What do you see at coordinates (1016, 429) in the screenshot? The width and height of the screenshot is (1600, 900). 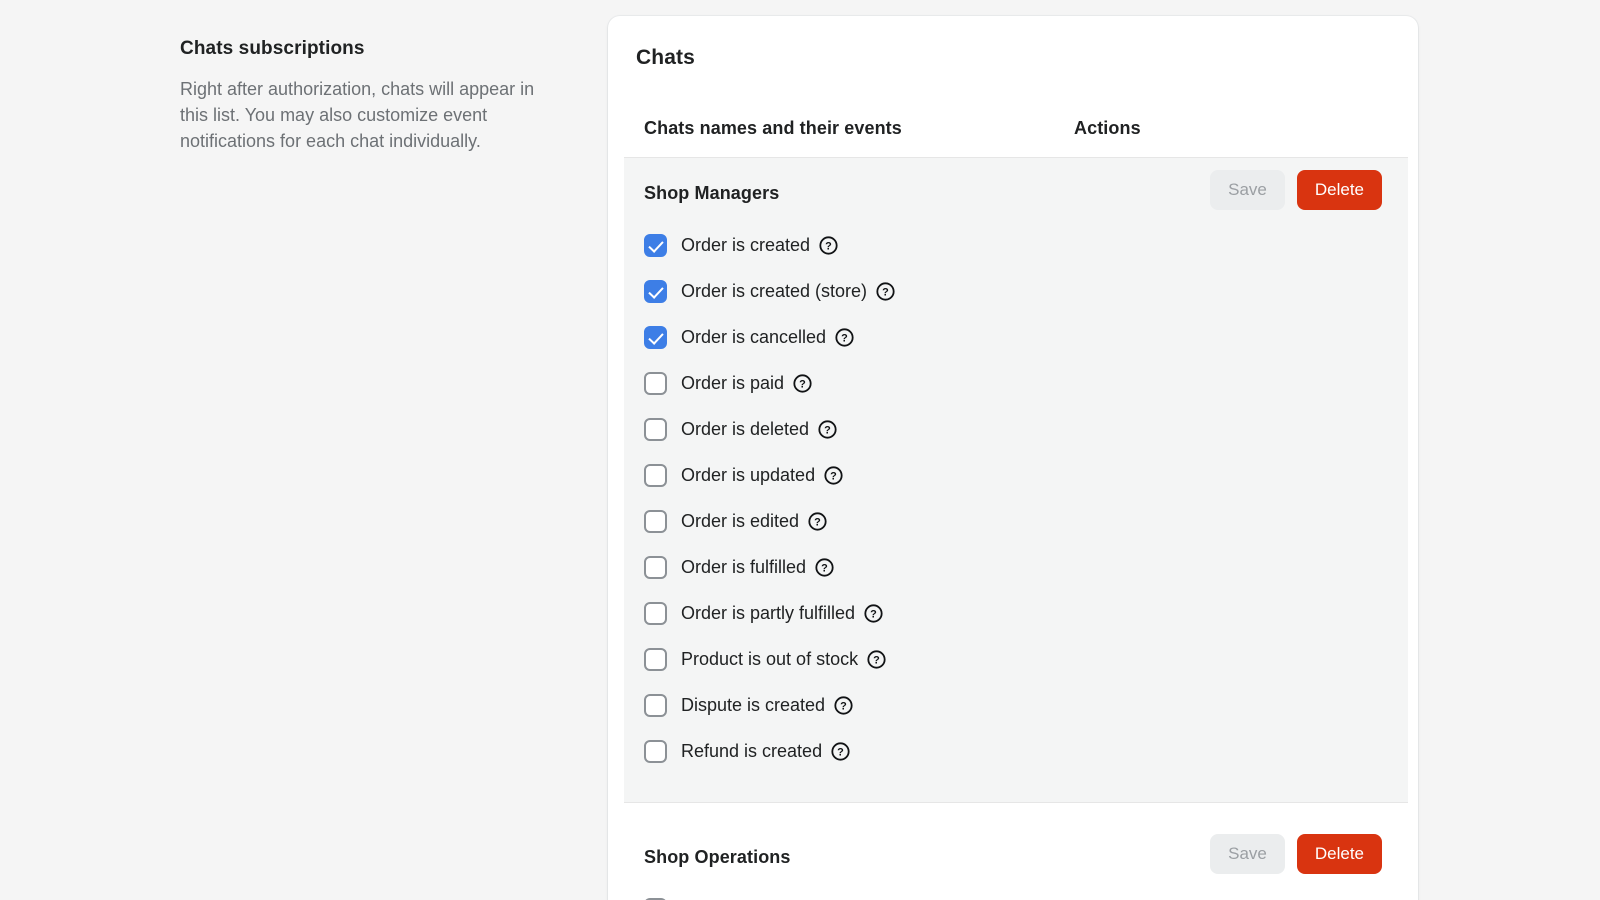 I see `event-row: Order is deleted?` at bounding box center [1016, 429].